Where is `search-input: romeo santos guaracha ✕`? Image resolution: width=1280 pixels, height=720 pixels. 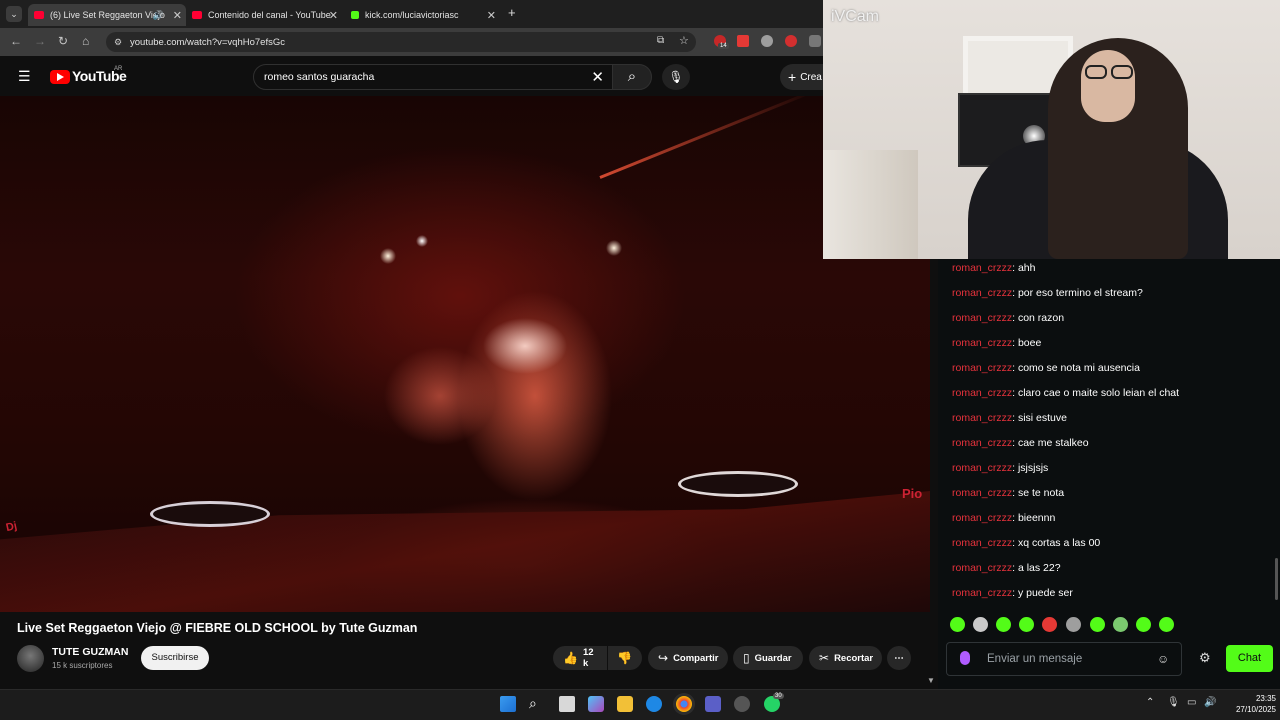
search-input: romeo santos guaracha ✕ is located at coordinates (433, 77).